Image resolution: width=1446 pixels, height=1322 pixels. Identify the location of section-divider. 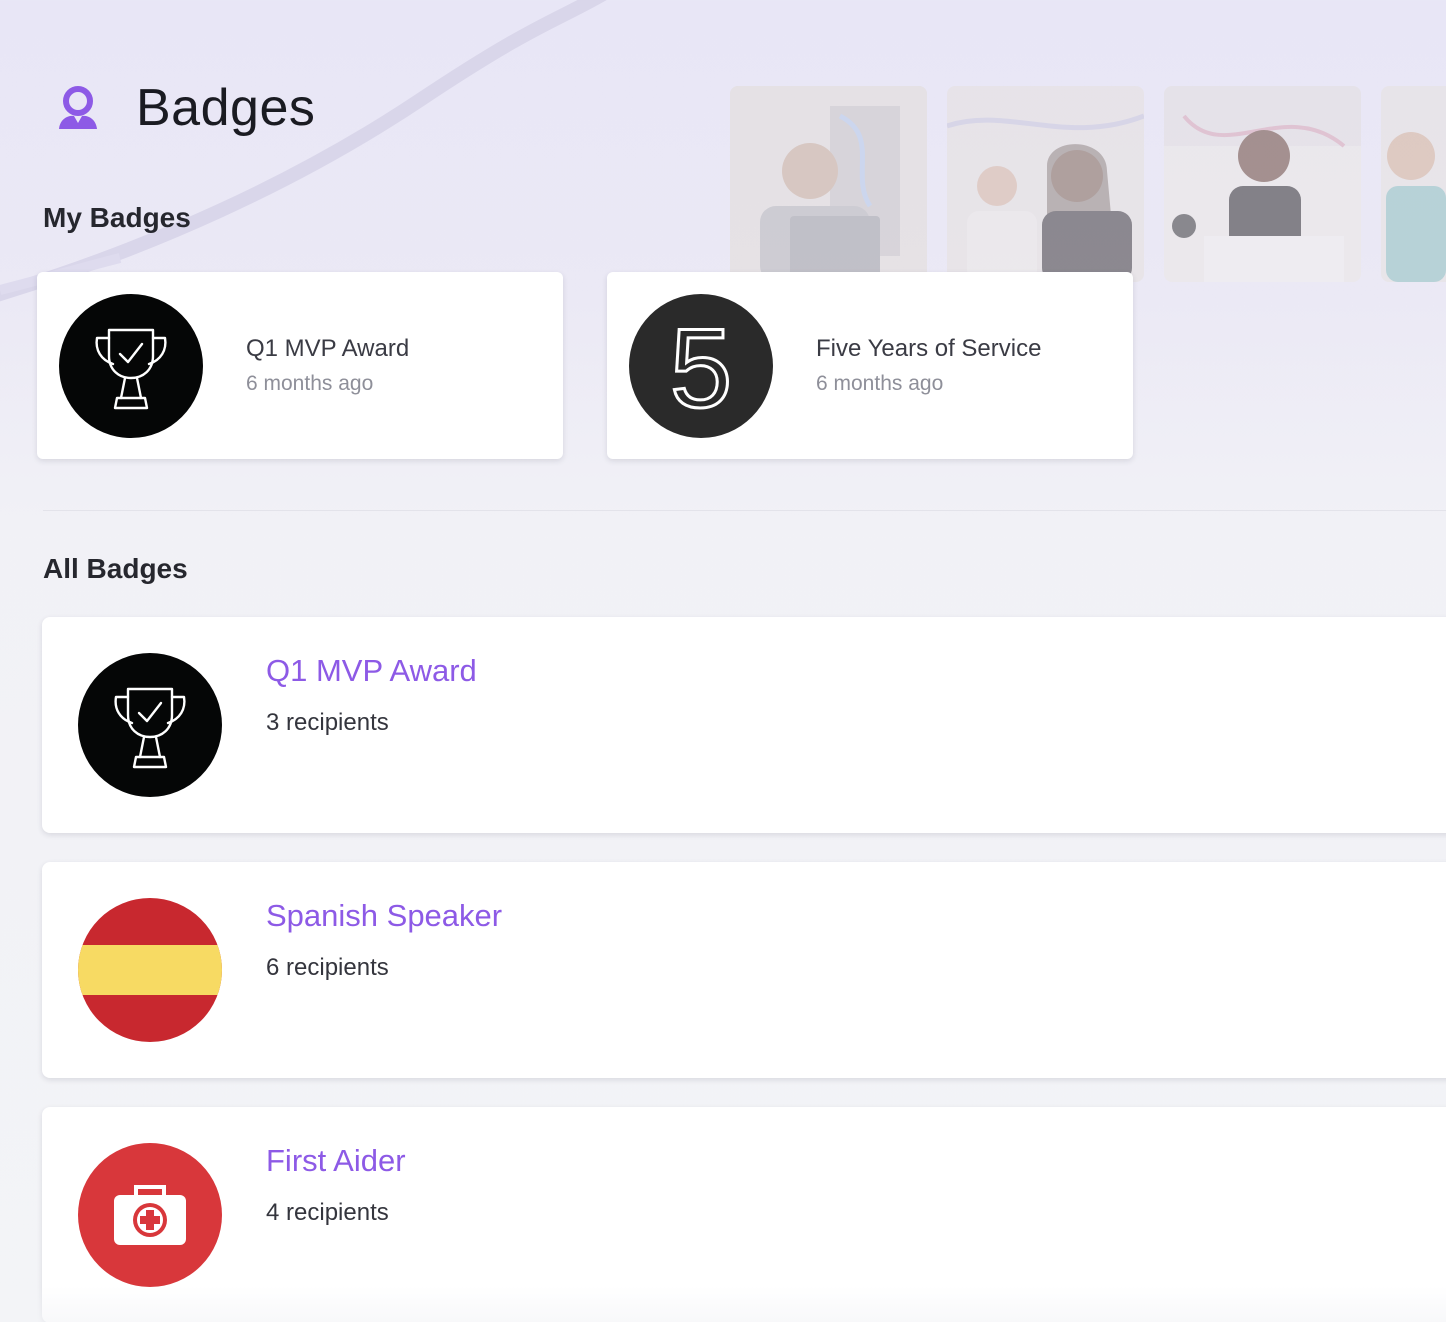
(744, 510).